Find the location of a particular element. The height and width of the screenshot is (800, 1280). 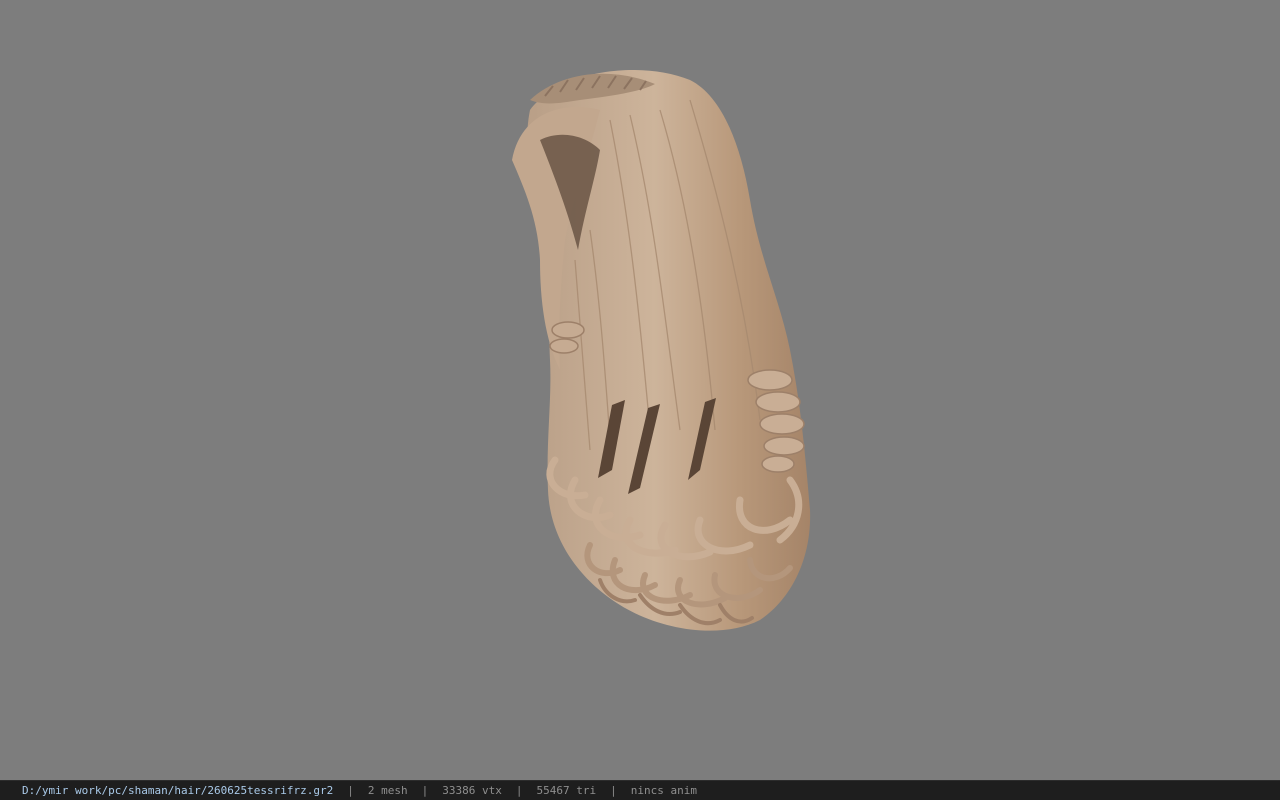

vertex-count: 33386 vtx is located at coordinates (472, 790).